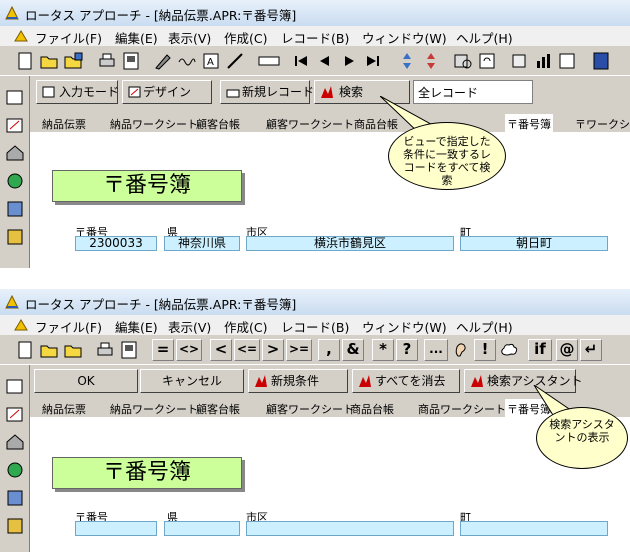 The image size is (630, 552). What do you see at coordinates (298, 381) in the screenshot?
I see `new-condition-button: 新規条件` at bounding box center [298, 381].